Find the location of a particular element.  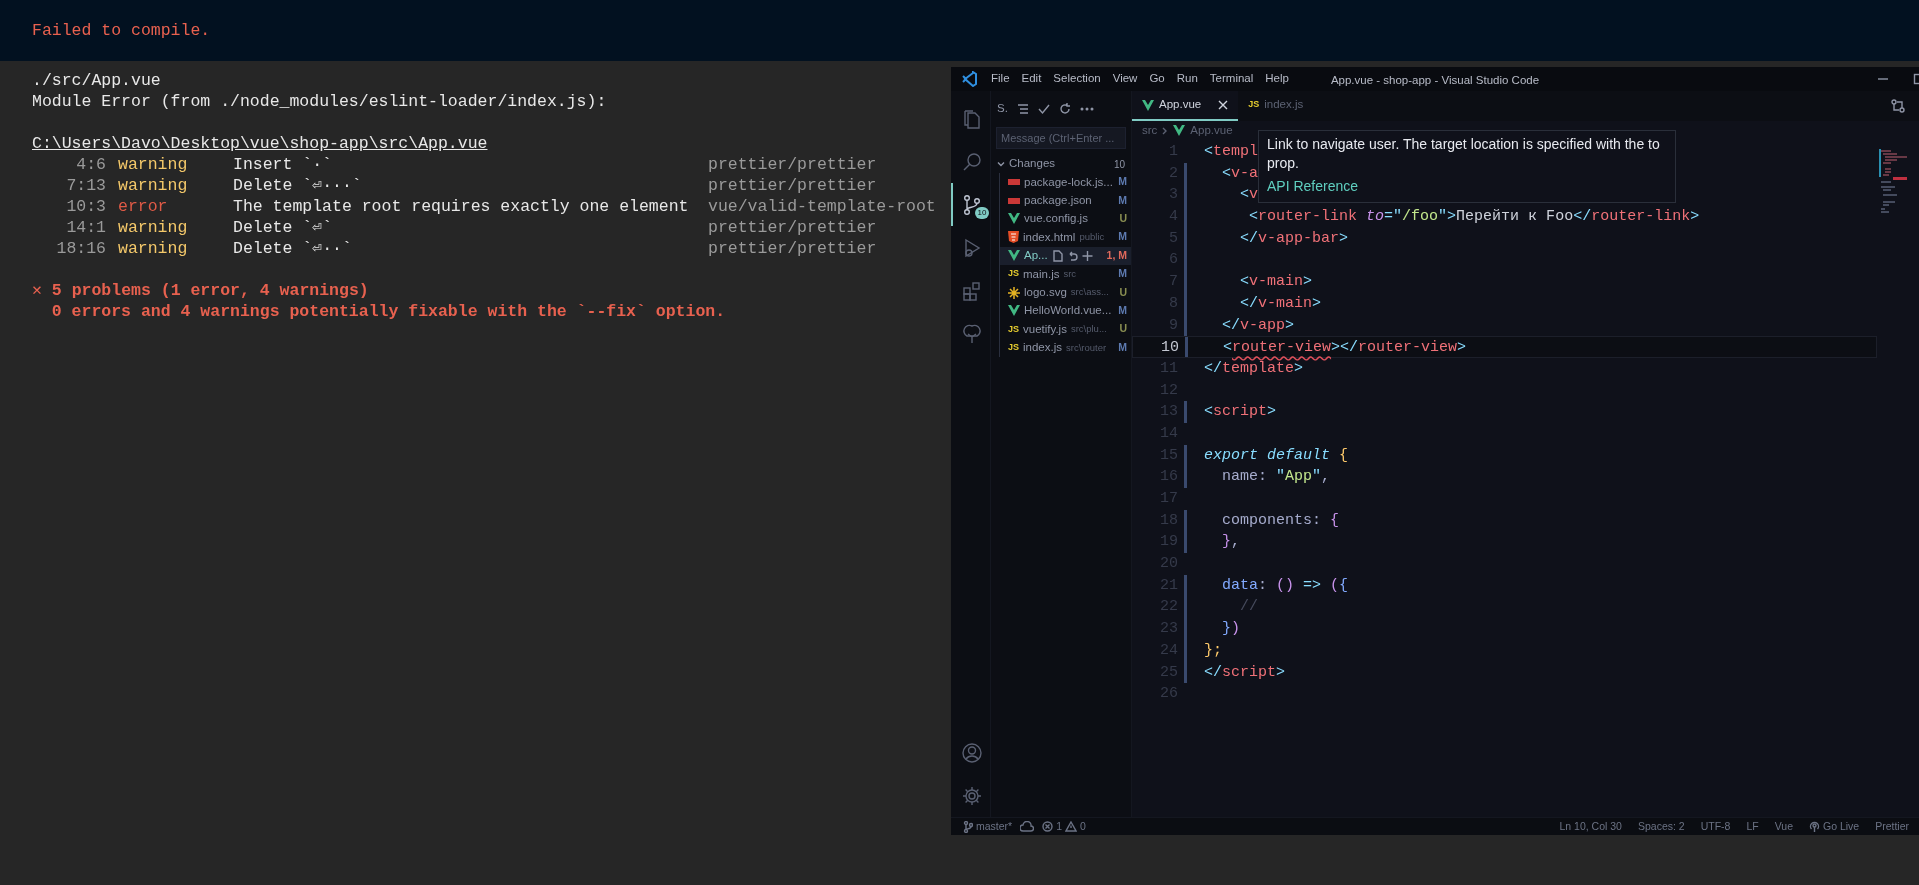

menu-item: Go is located at coordinates (1157, 79).